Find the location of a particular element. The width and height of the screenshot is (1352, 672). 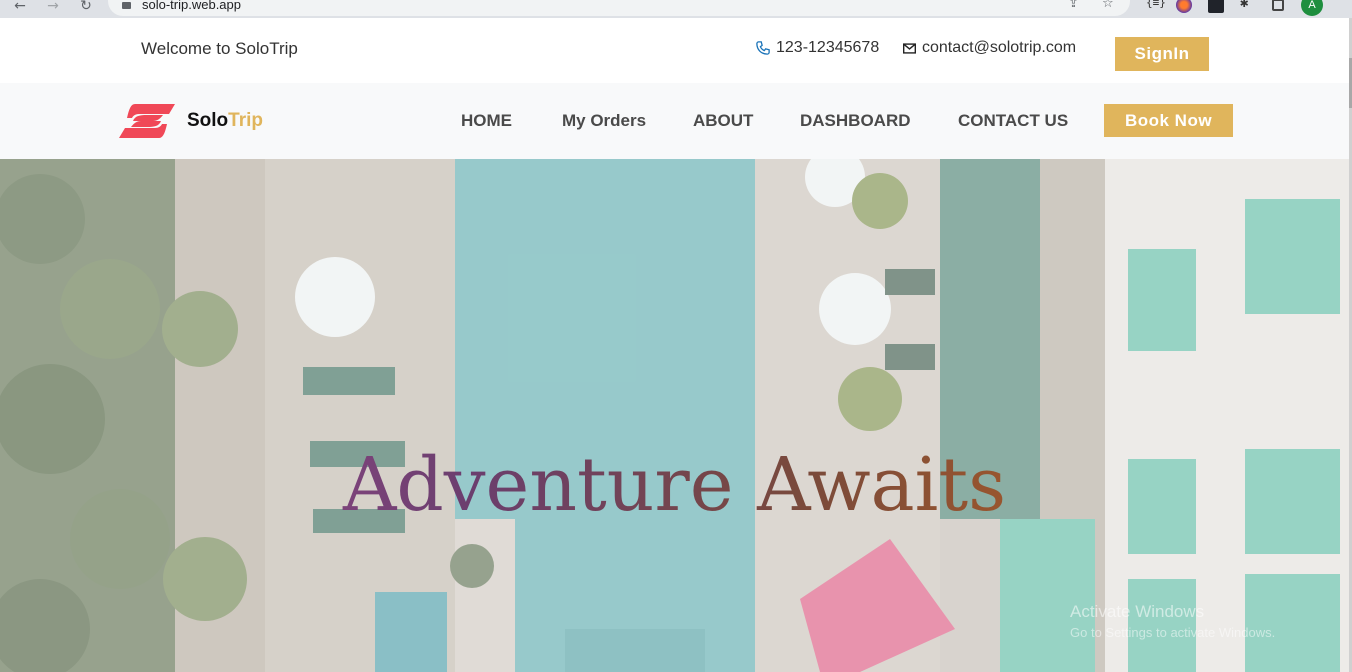

lock-icon is located at coordinates (126, 5).